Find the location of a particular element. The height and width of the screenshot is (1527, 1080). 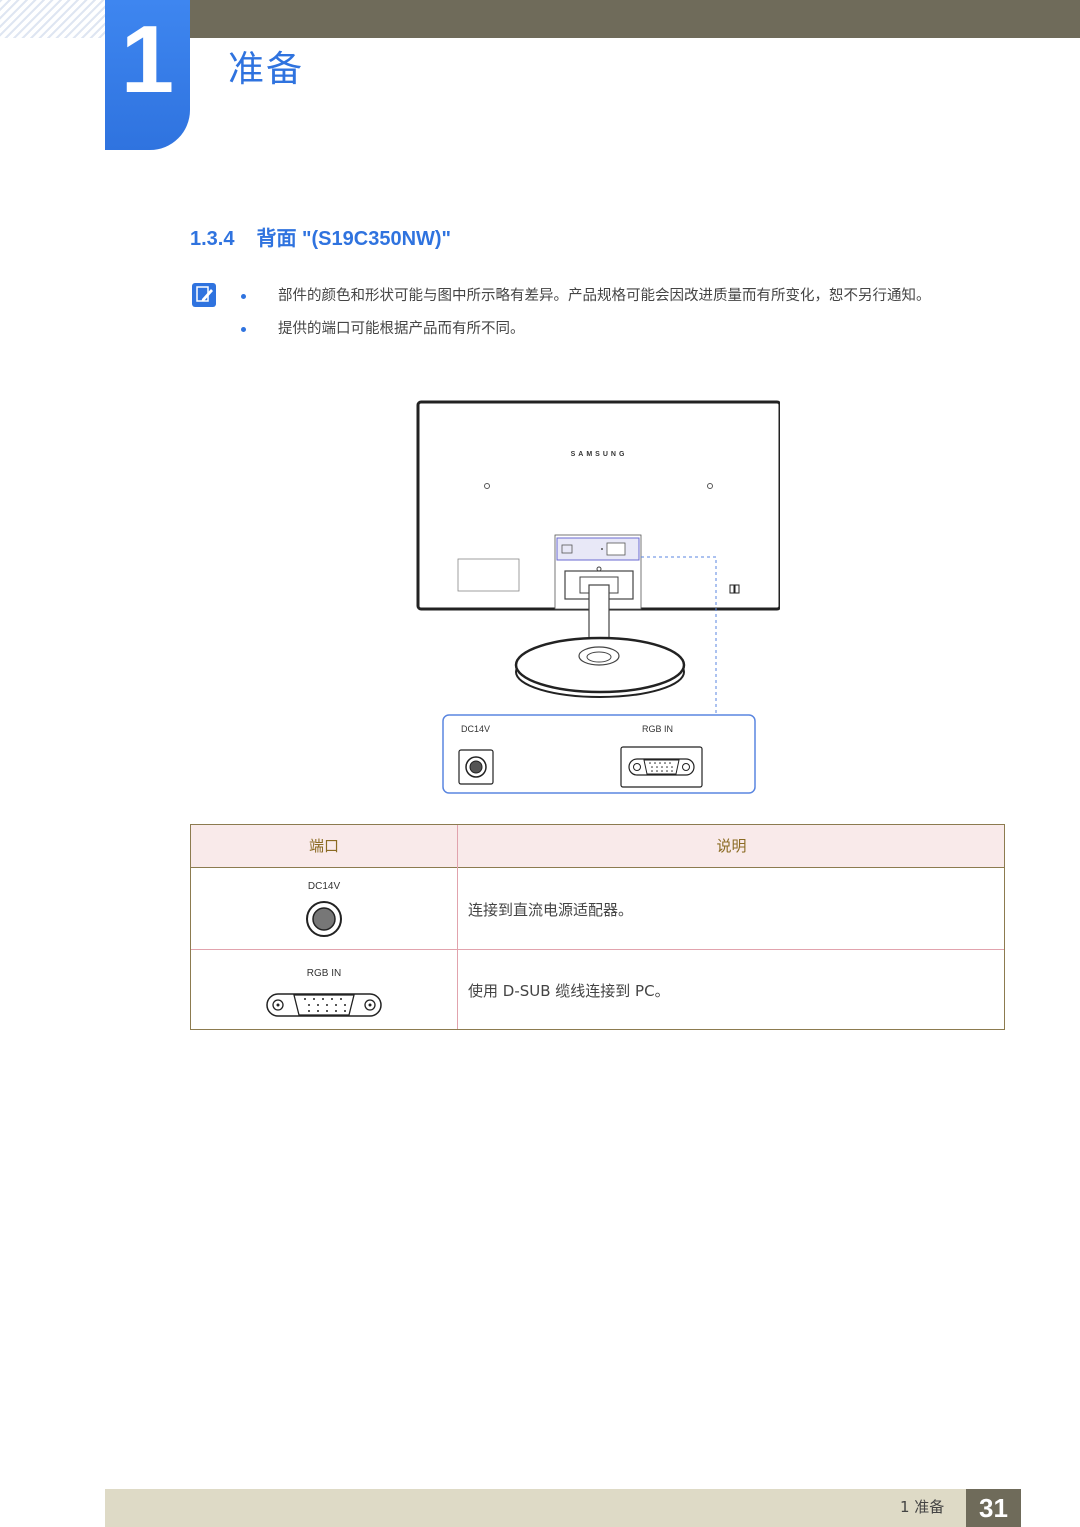

note-icon is located at coordinates (204, 295).